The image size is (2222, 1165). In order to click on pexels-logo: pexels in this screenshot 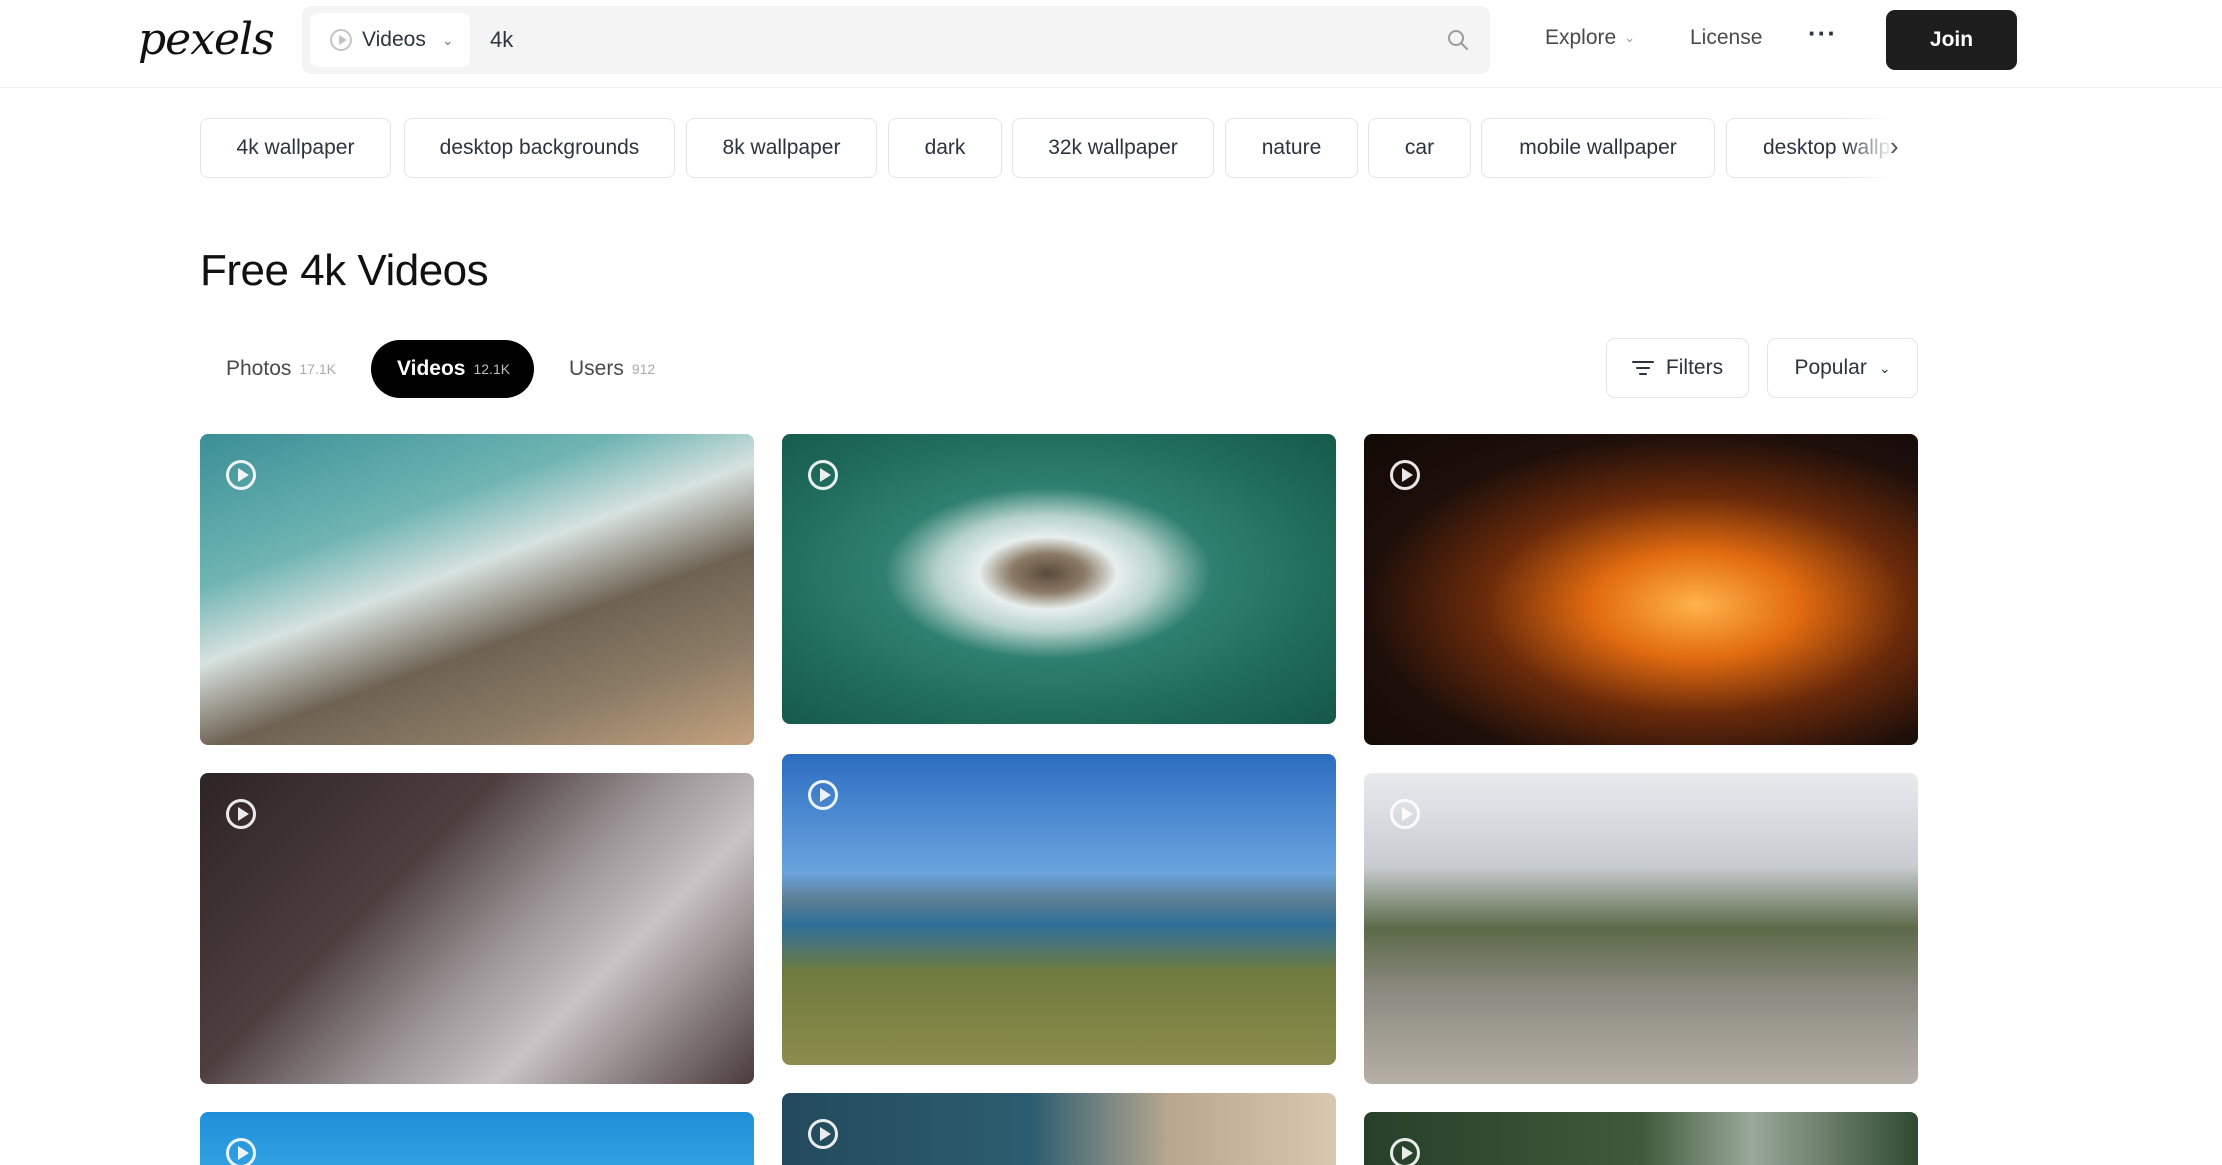, I will do `click(206, 39)`.